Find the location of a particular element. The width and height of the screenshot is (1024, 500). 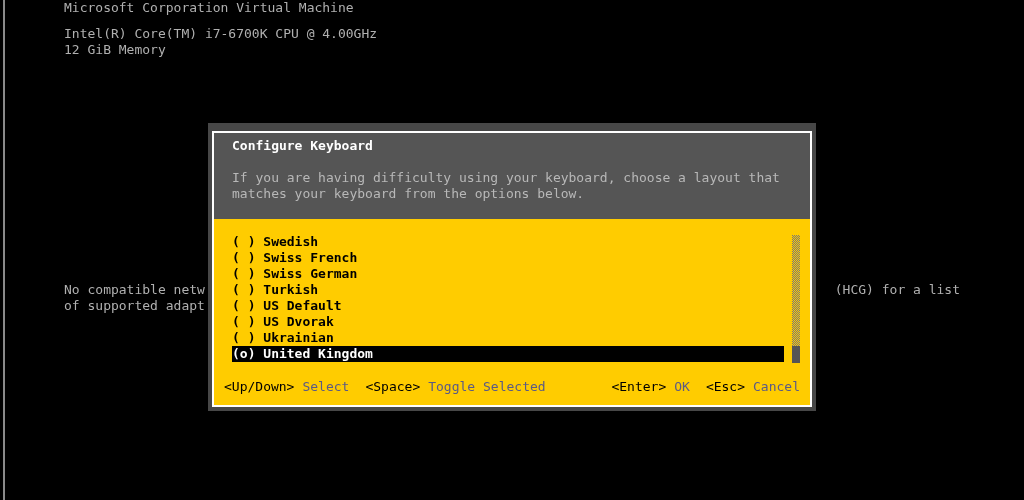

dialog-title: Configure Keyboard is located at coordinates (303, 146).